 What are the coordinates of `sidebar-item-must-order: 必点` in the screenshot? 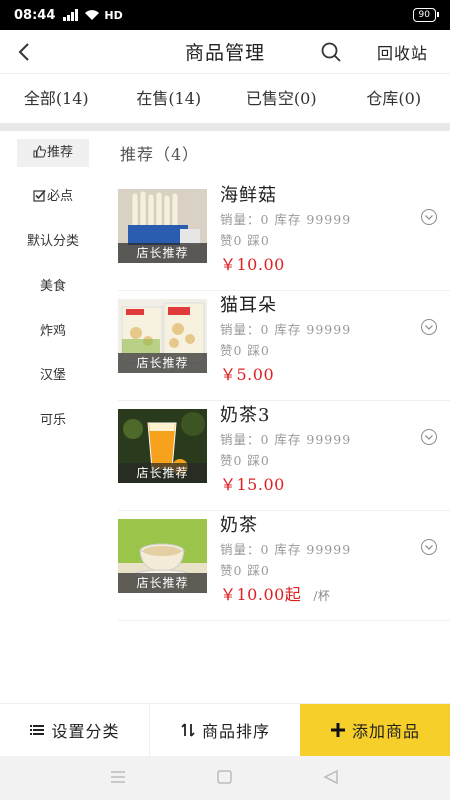 It's located at (53, 197).